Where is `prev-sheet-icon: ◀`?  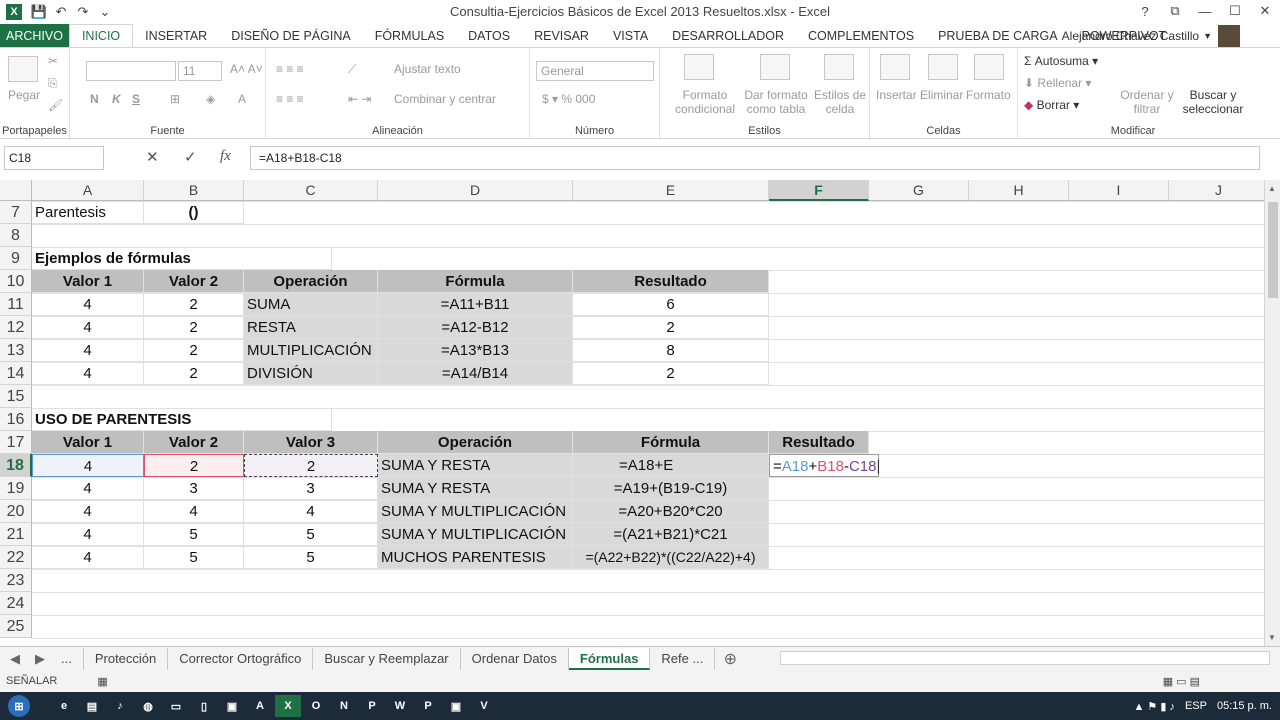
prev-sheet-icon: ◀ is located at coordinates (15, 659).